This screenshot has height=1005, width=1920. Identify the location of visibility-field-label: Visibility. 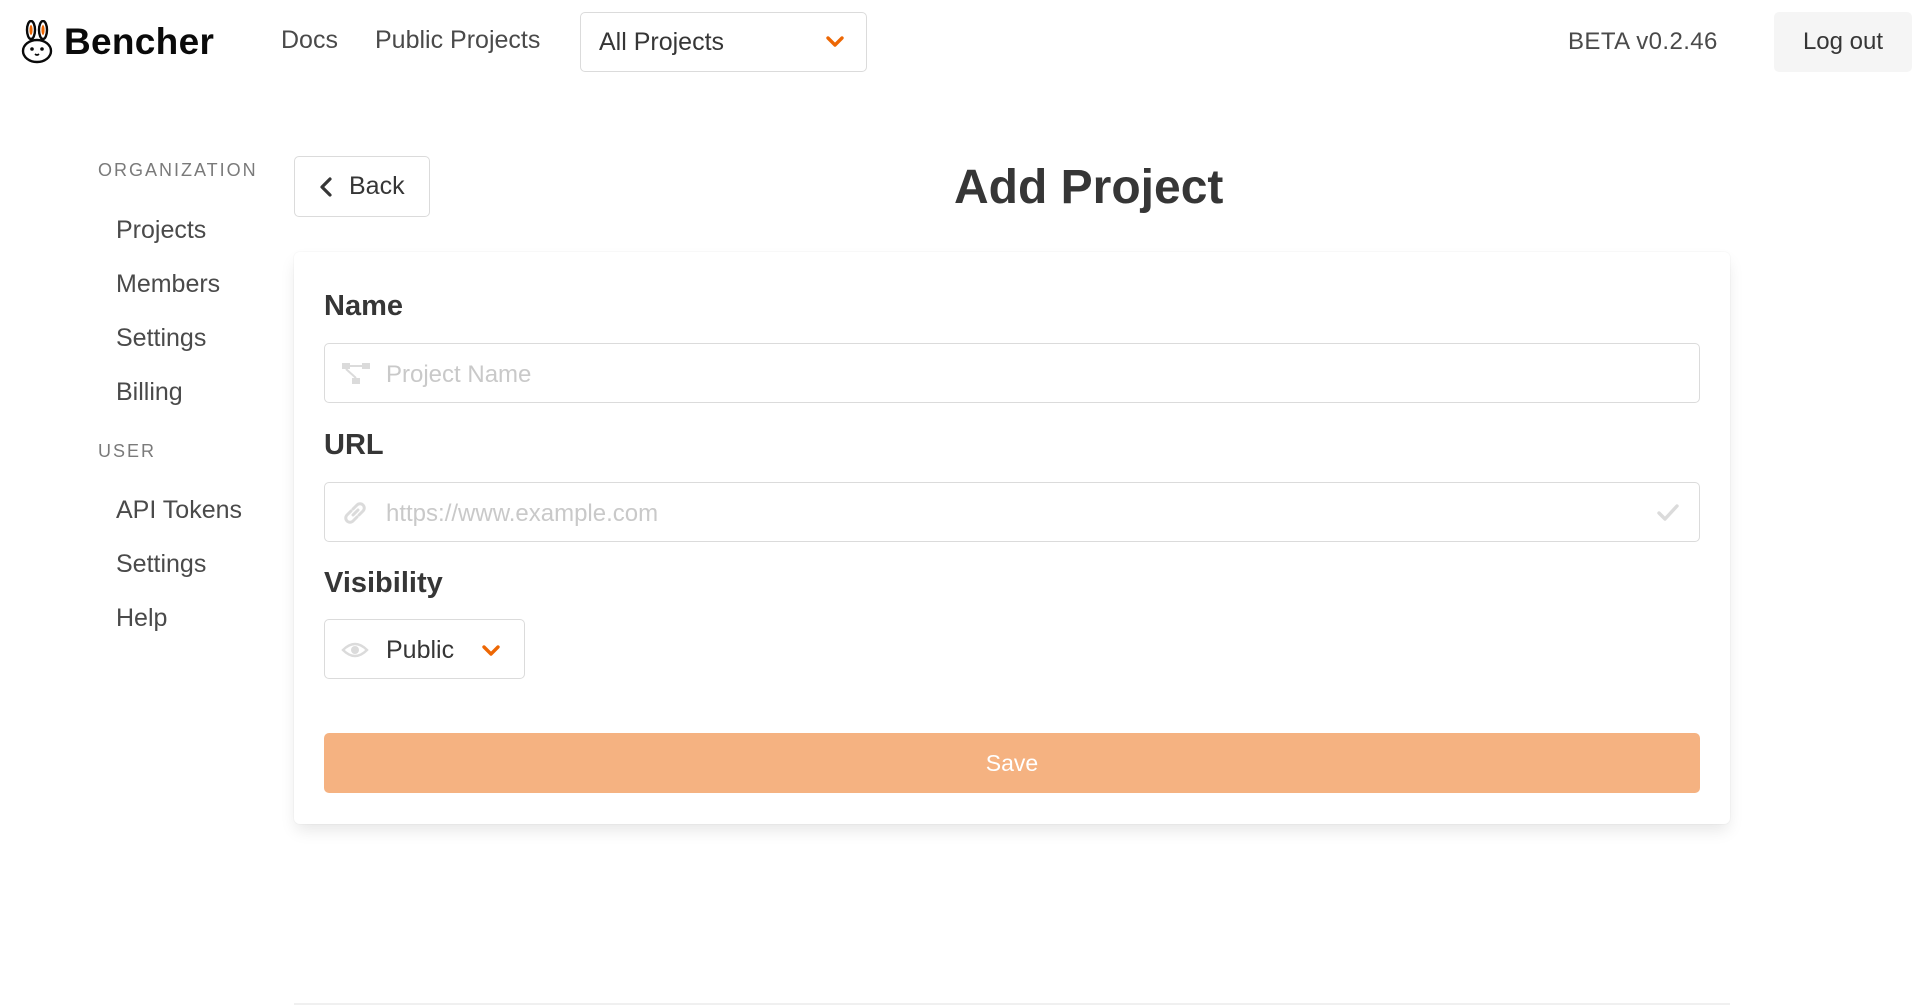
(383, 583).